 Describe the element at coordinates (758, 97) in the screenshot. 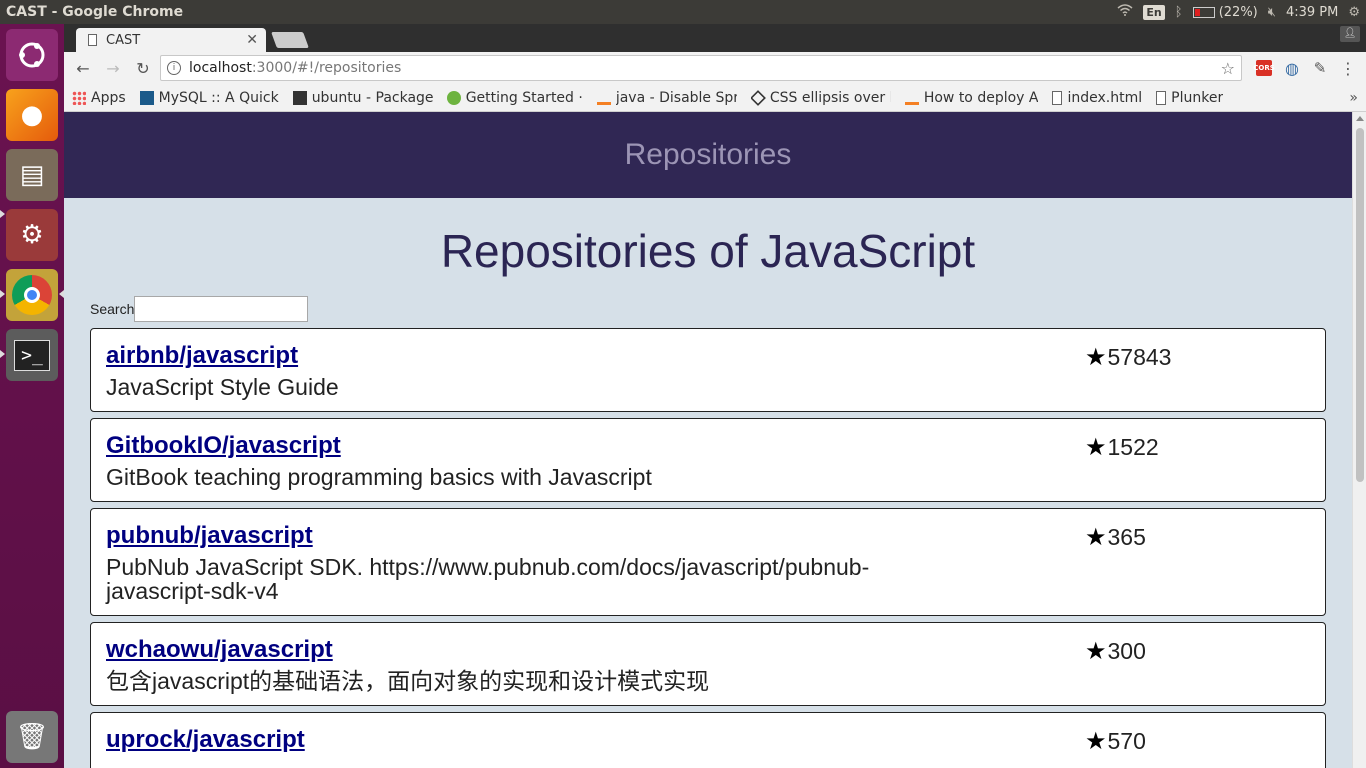

I see `codepen-icon` at that location.